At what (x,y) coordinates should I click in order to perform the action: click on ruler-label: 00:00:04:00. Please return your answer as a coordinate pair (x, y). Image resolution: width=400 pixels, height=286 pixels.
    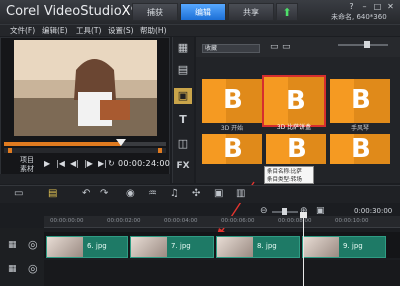
    Looking at the image, I should click on (181, 221).